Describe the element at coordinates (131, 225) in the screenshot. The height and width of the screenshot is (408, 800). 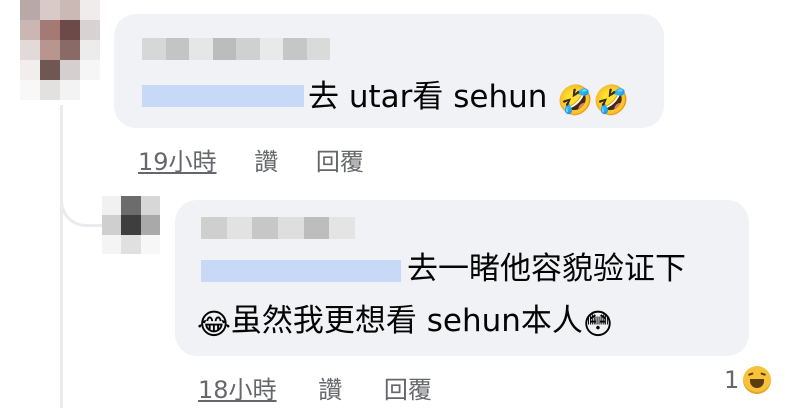
I see `reply-avatar` at that location.